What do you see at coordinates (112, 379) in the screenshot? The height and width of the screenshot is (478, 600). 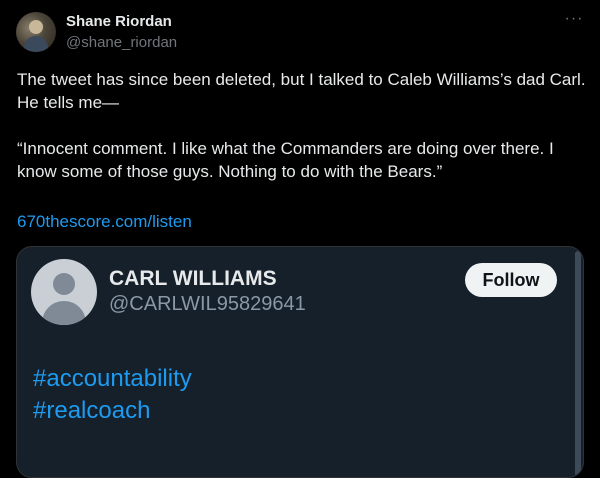 I see `hashtag-link: #accountability` at bounding box center [112, 379].